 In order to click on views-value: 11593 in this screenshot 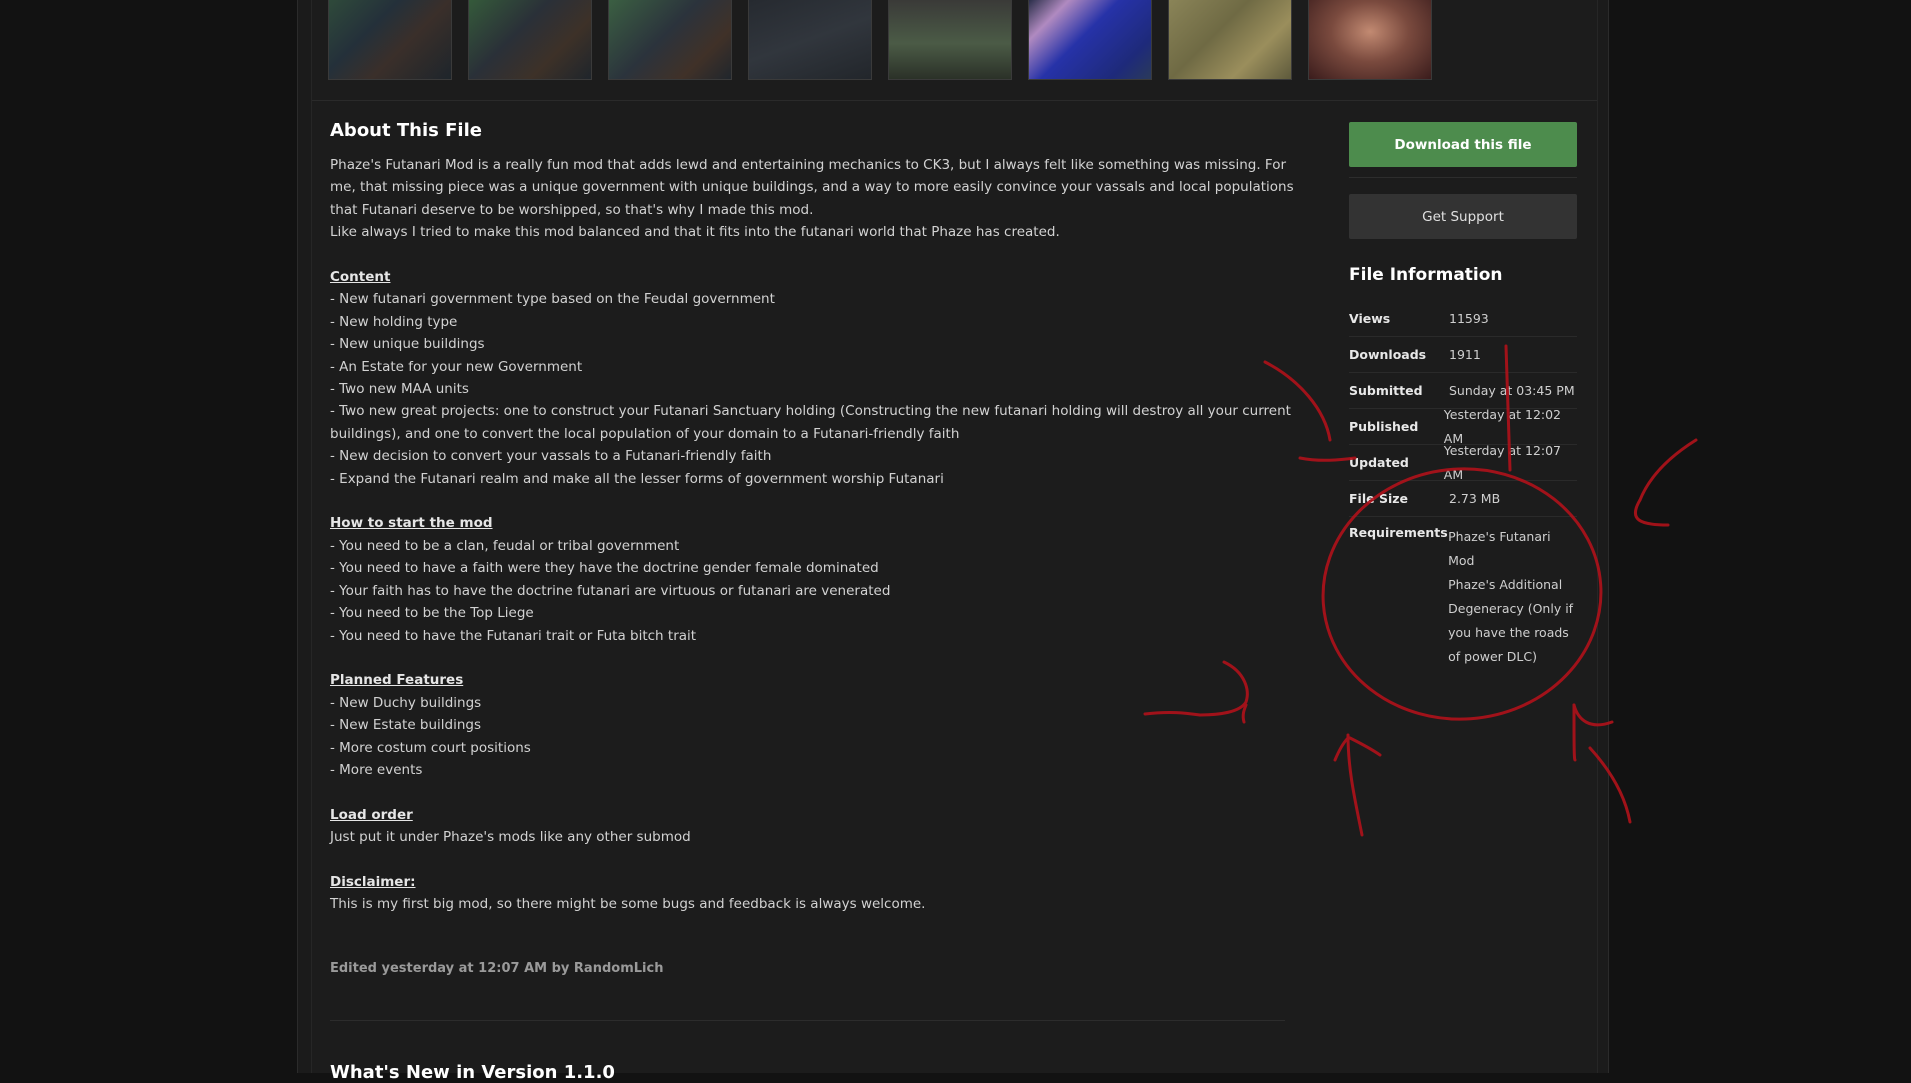, I will do `click(1469, 318)`.